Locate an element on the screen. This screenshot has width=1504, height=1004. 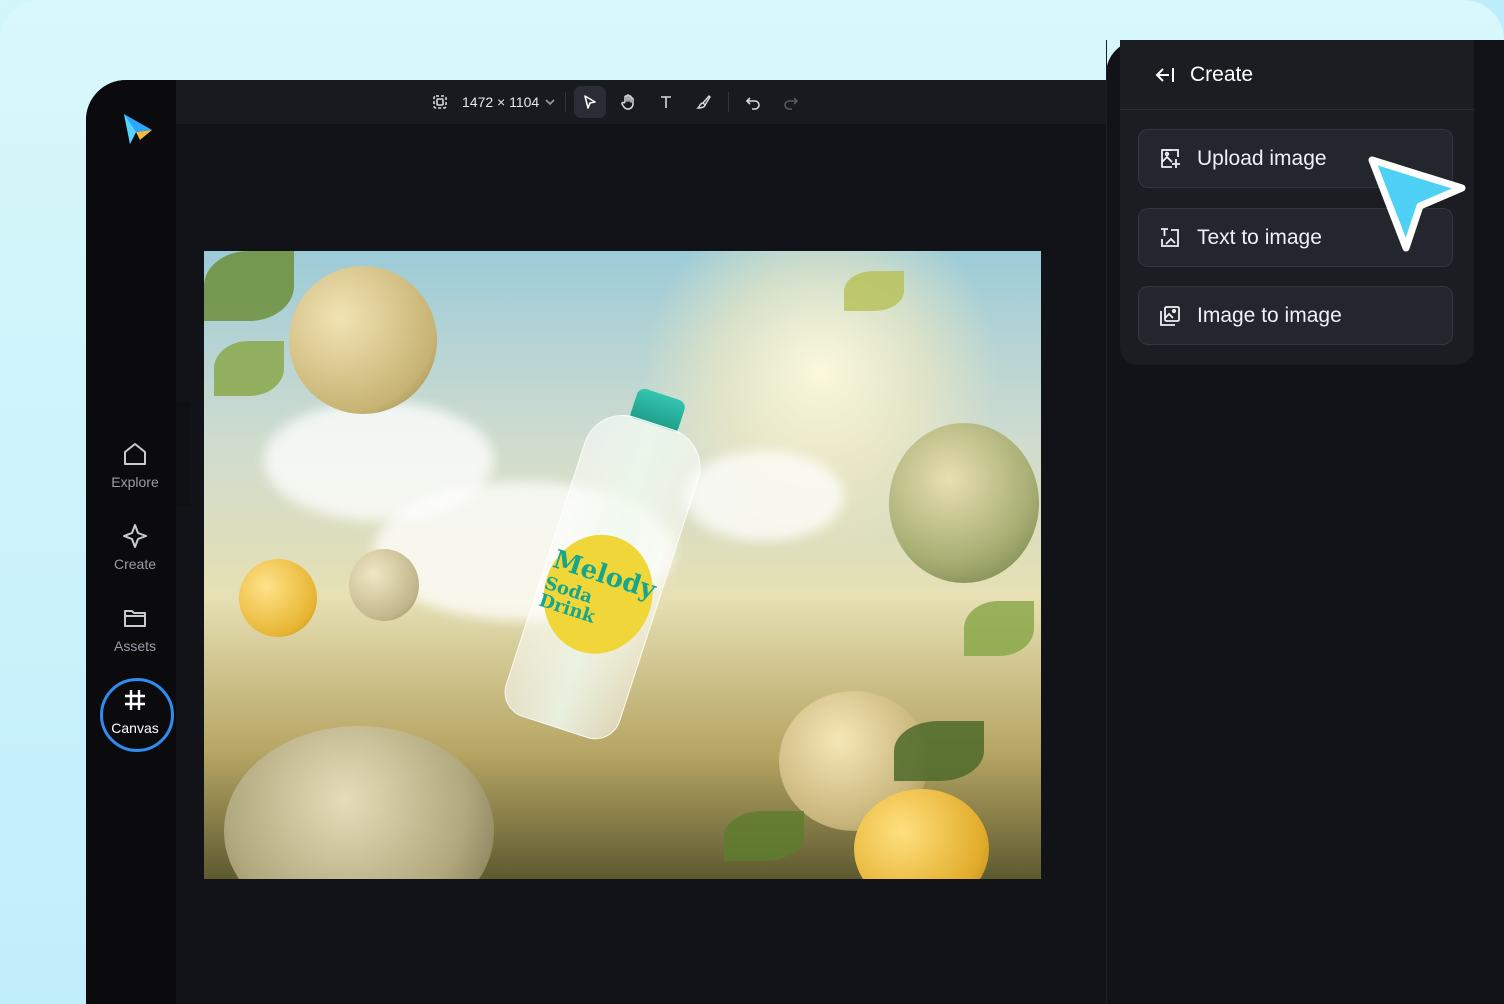
text-to-image-label: Text to image is located at coordinates (1259, 237).